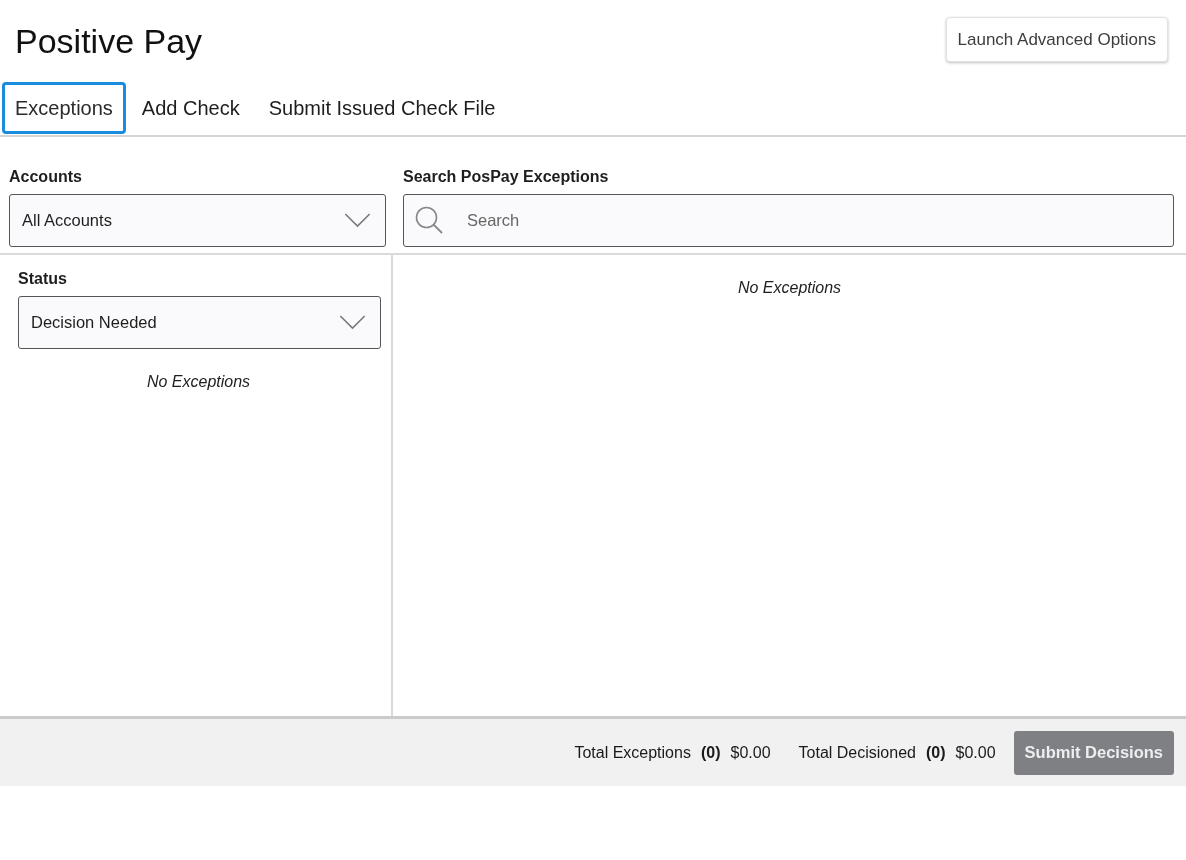  Describe the element at coordinates (857, 752) in the screenshot. I see `total-label: Total Decisioned` at that location.